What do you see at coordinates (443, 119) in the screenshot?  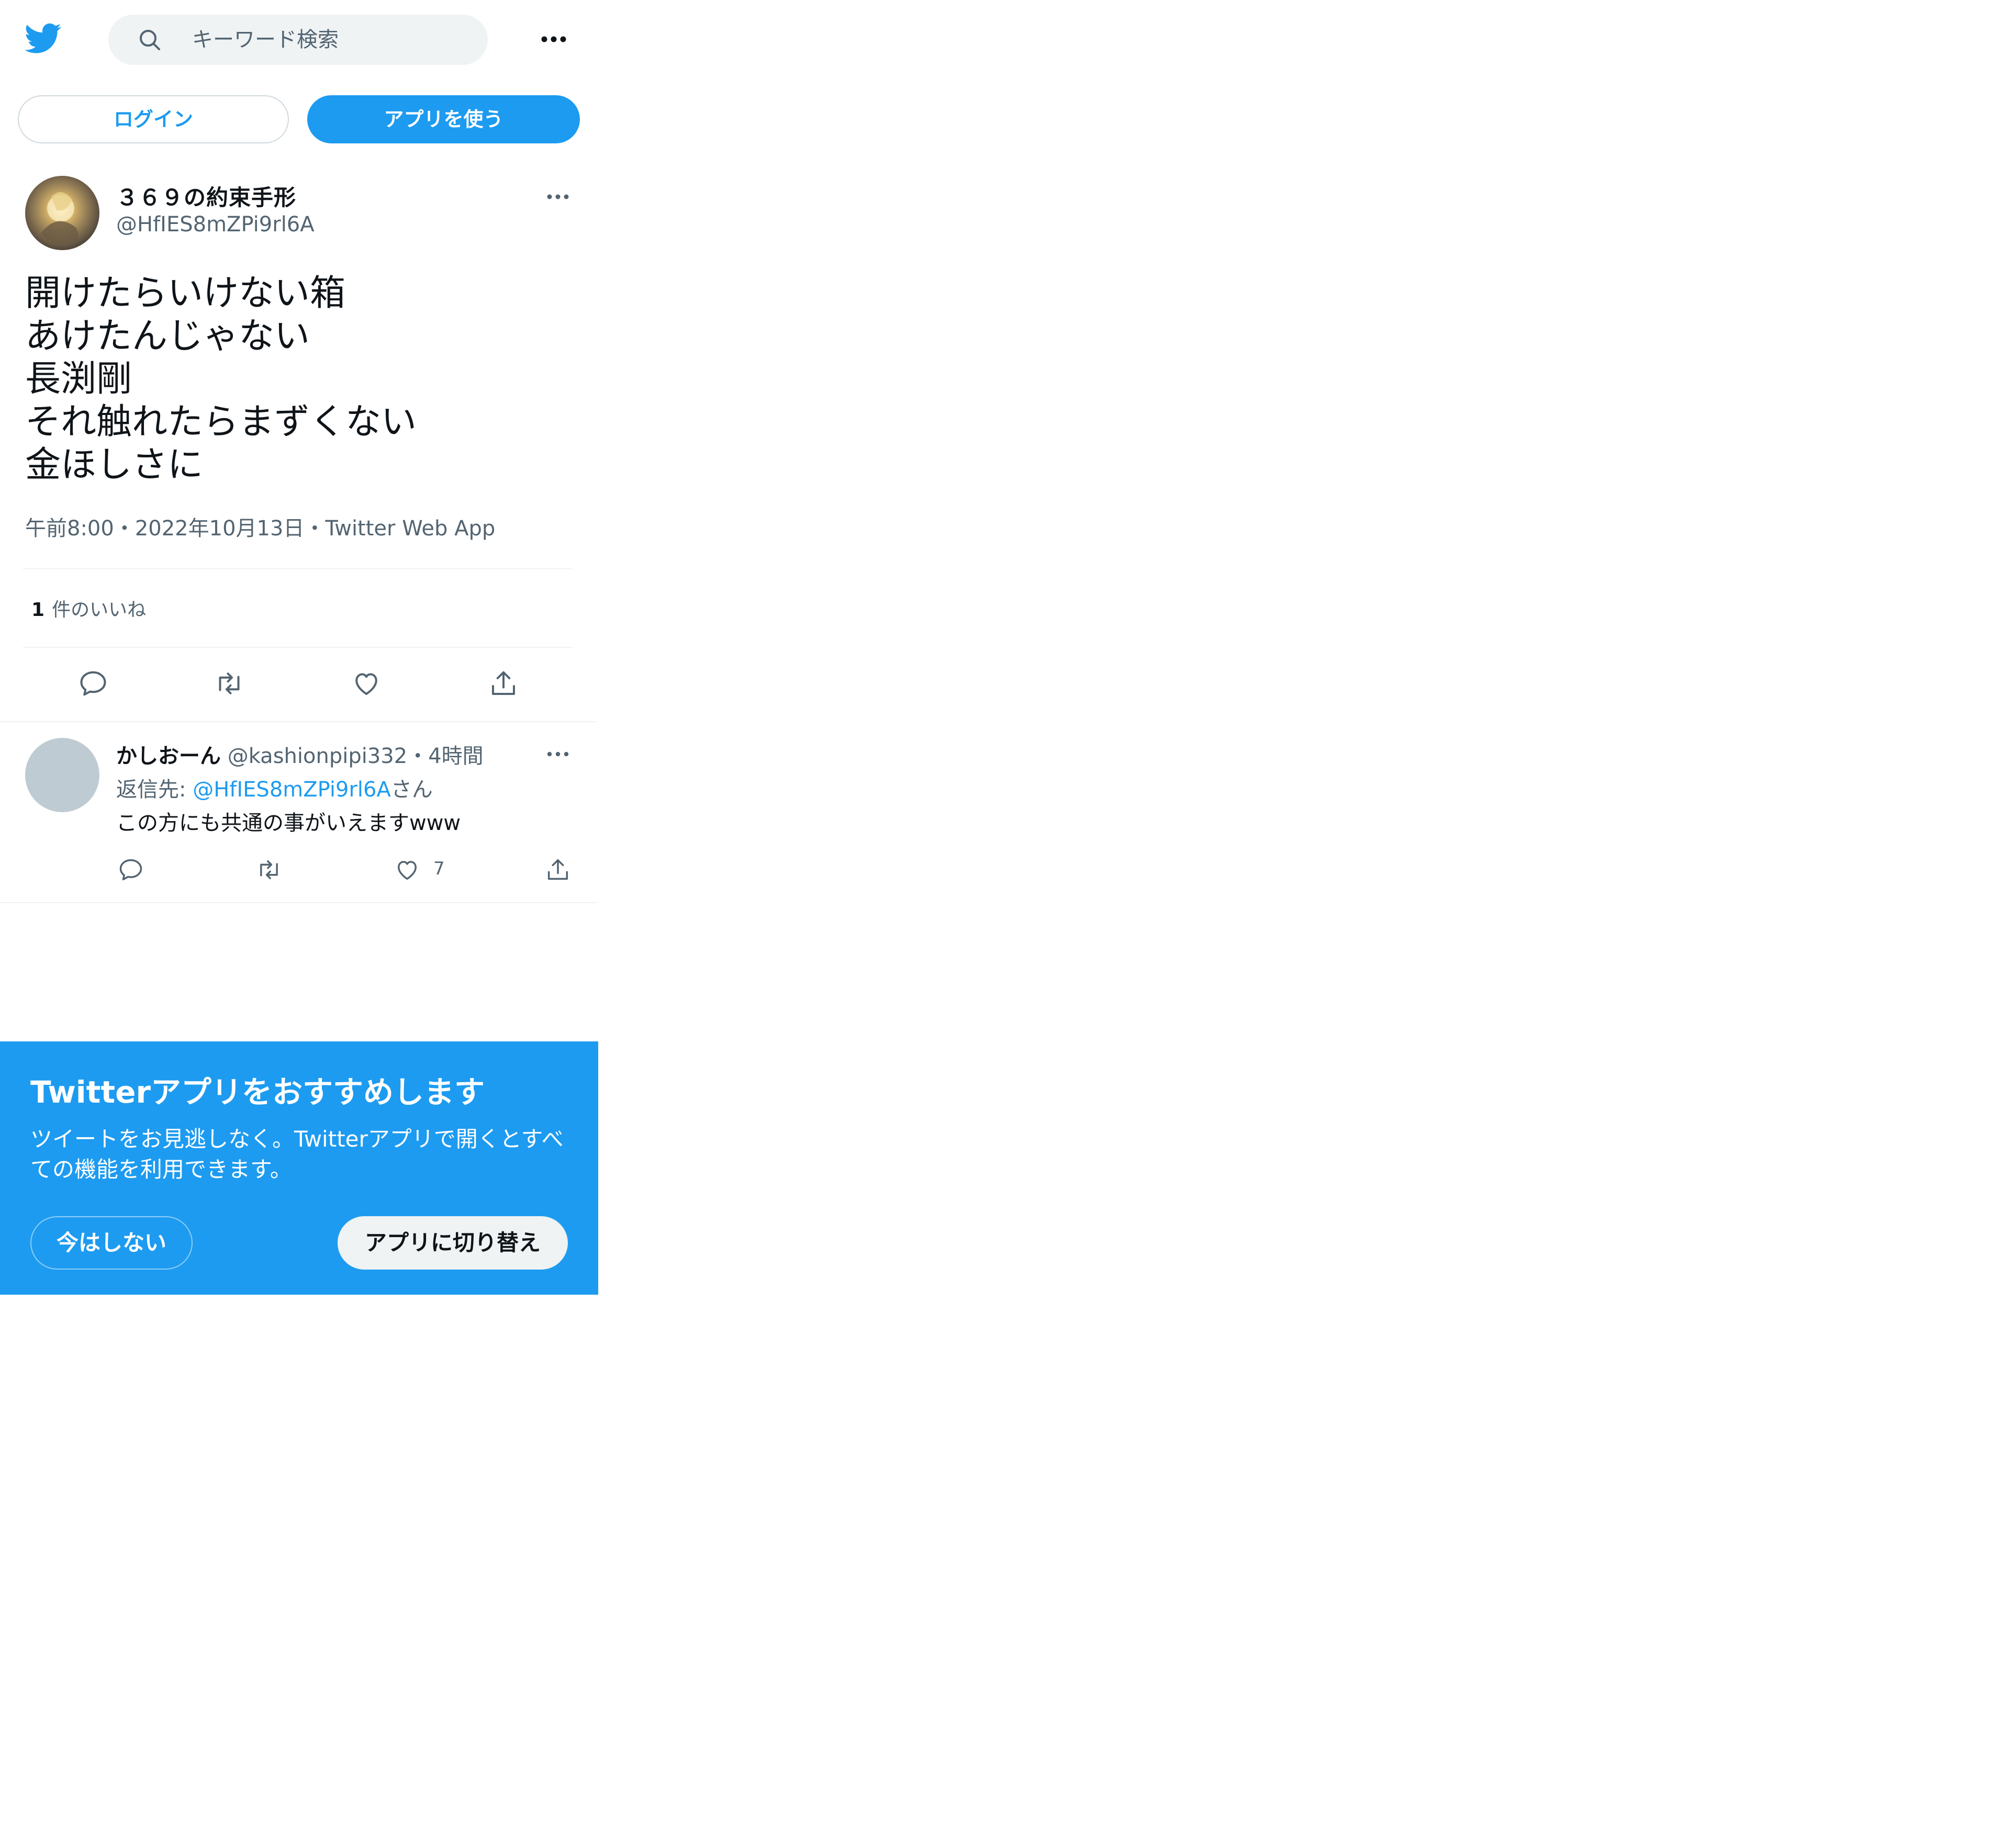 I see `use-app-button: アプリを使う` at bounding box center [443, 119].